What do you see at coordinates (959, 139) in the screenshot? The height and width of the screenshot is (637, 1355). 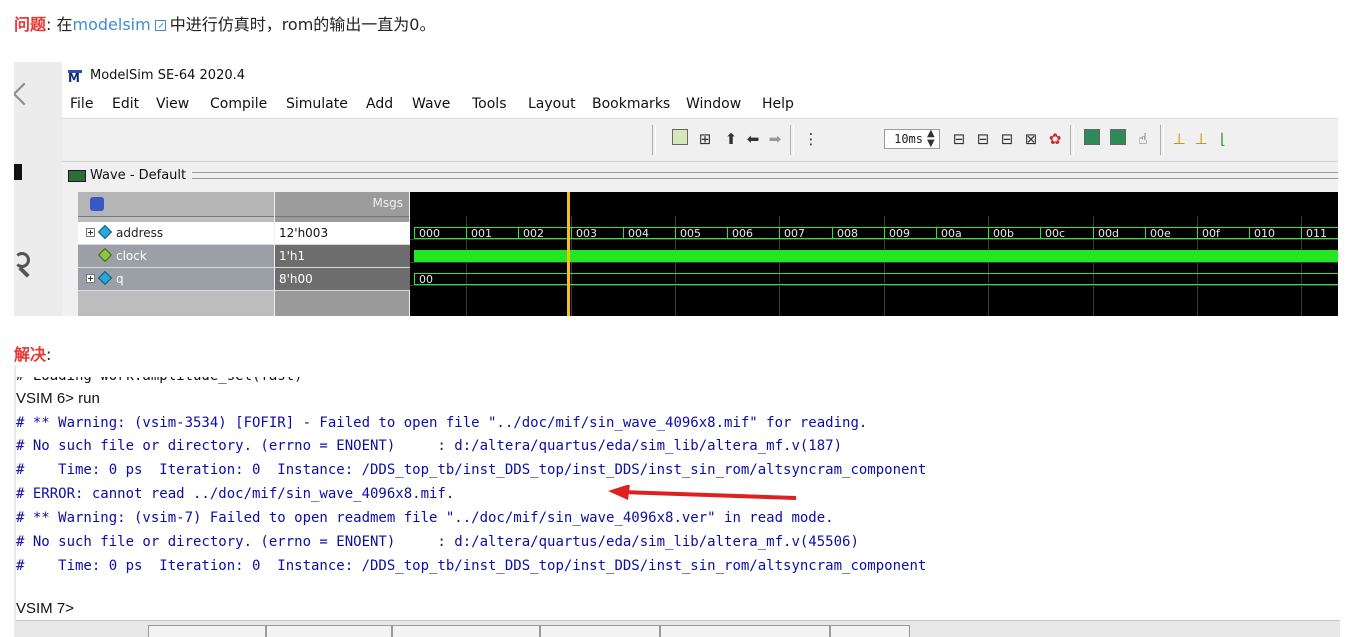 I see `run-icon: ⊟` at bounding box center [959, 139].